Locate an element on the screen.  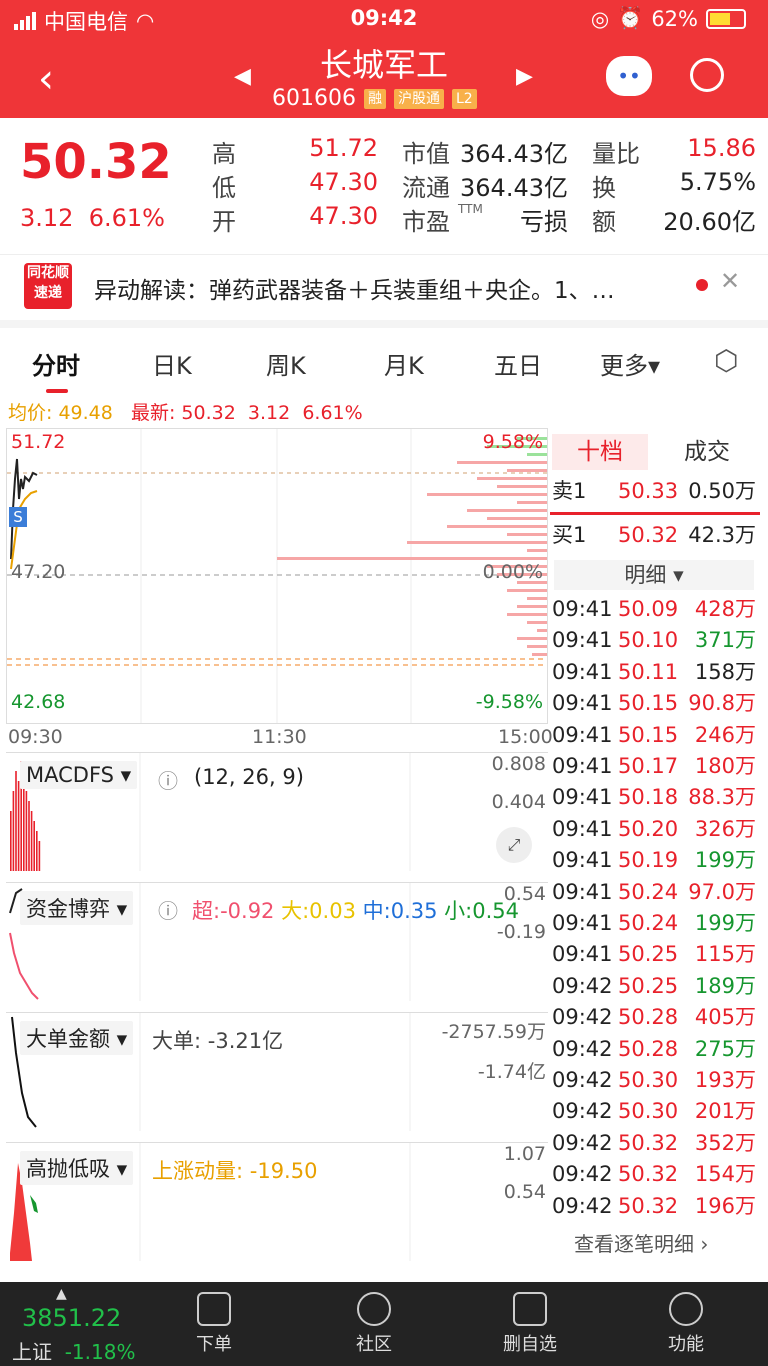
view-all-trades-link: 查看逐笔明细 › is located at coordinates (641, 1242).